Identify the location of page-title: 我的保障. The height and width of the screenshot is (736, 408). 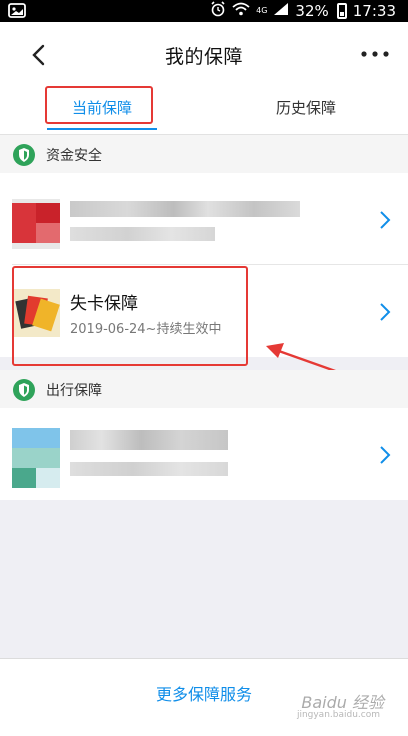
(203, 57).